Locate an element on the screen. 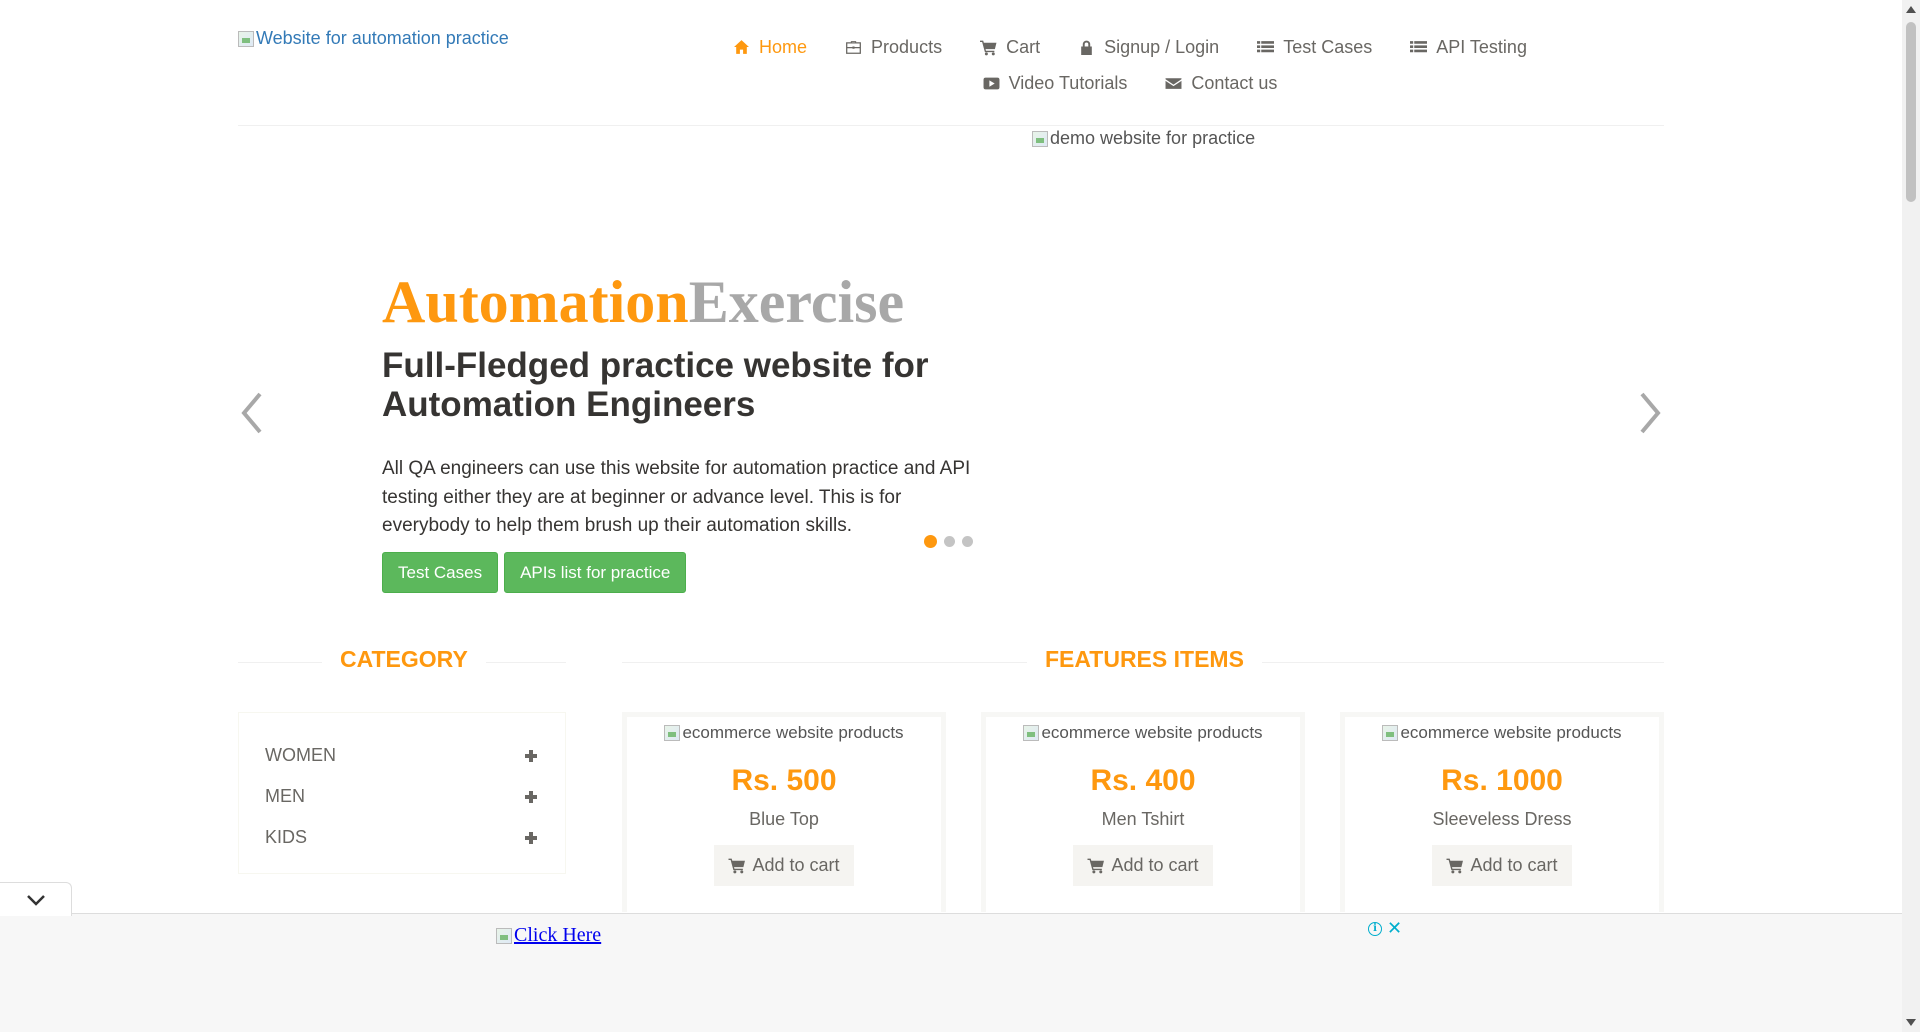  slider-prev-button is located at coordinates (253, 413).